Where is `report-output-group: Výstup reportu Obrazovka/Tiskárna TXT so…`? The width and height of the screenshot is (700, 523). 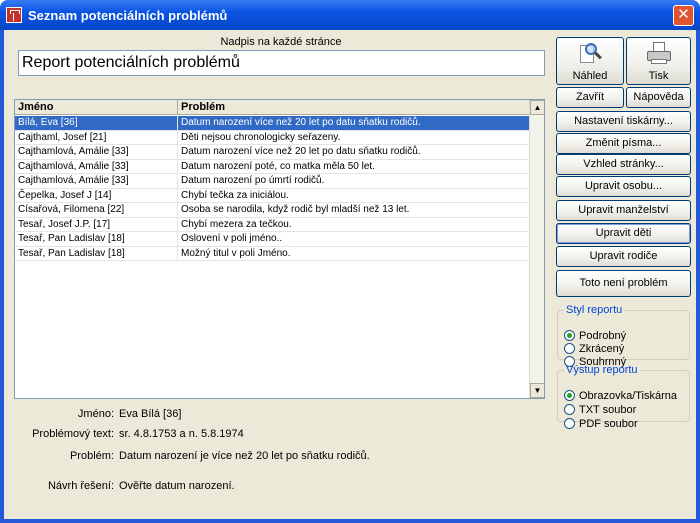
report-output-group: Výstup reportu Obrazovka/Tiskárna TXT so… is located at coordinates (623, 397).